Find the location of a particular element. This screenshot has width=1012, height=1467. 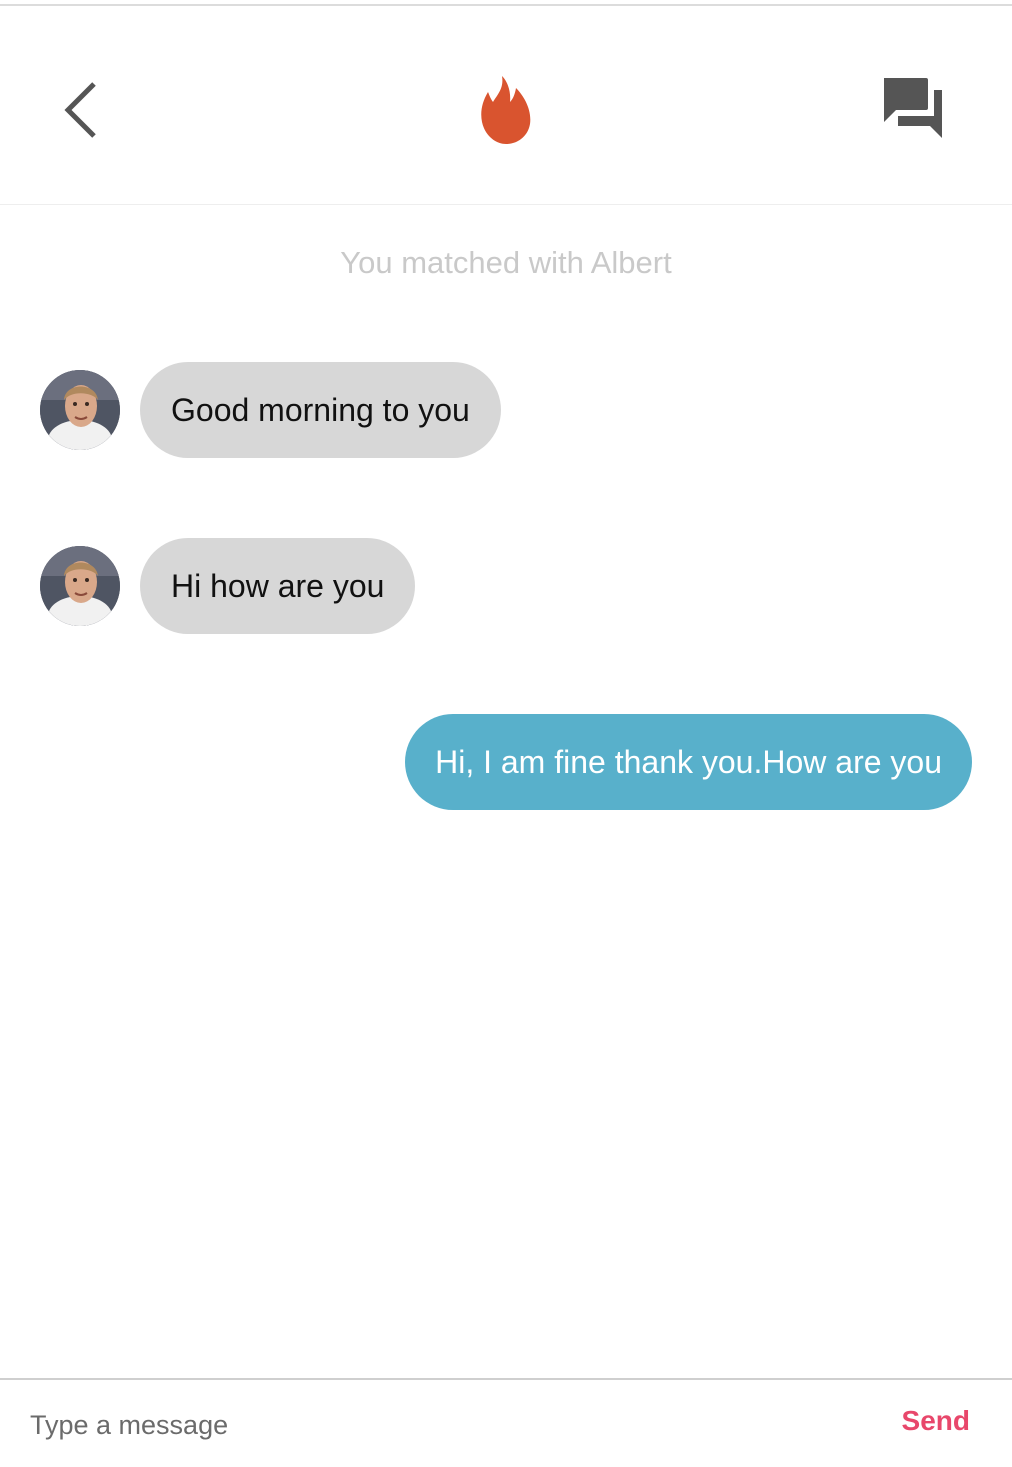

back-button is located at coordinates (82, 110).